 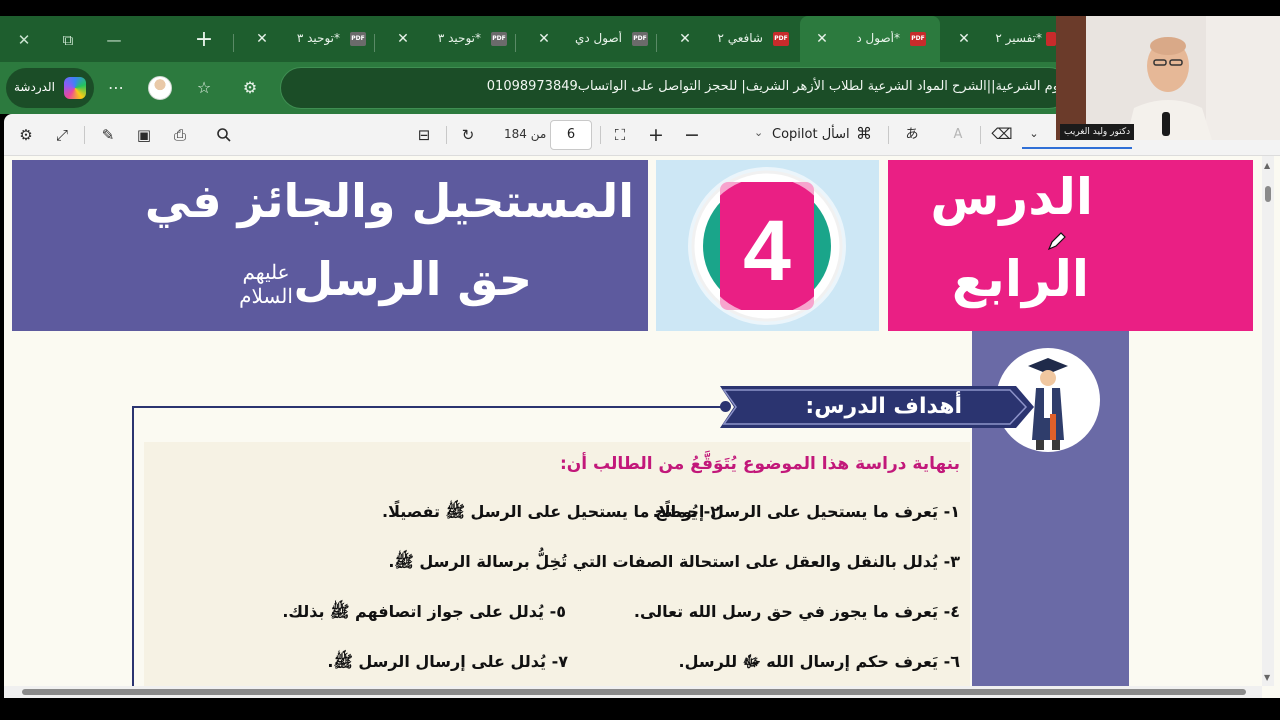 I want to click on plus-icon: +, so click(x=204, y=40).